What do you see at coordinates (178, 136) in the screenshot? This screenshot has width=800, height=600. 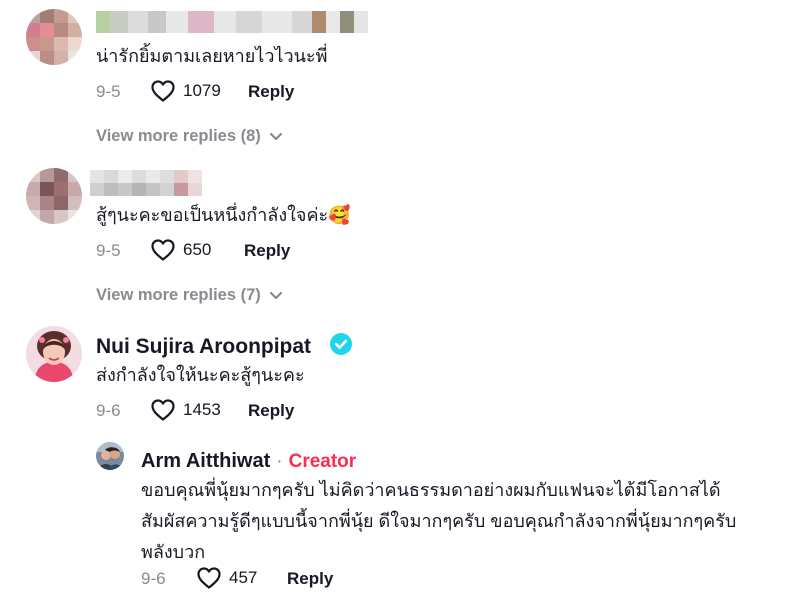 I see `view-more-label: View more replies (8)` at bounding box center [178, 136].